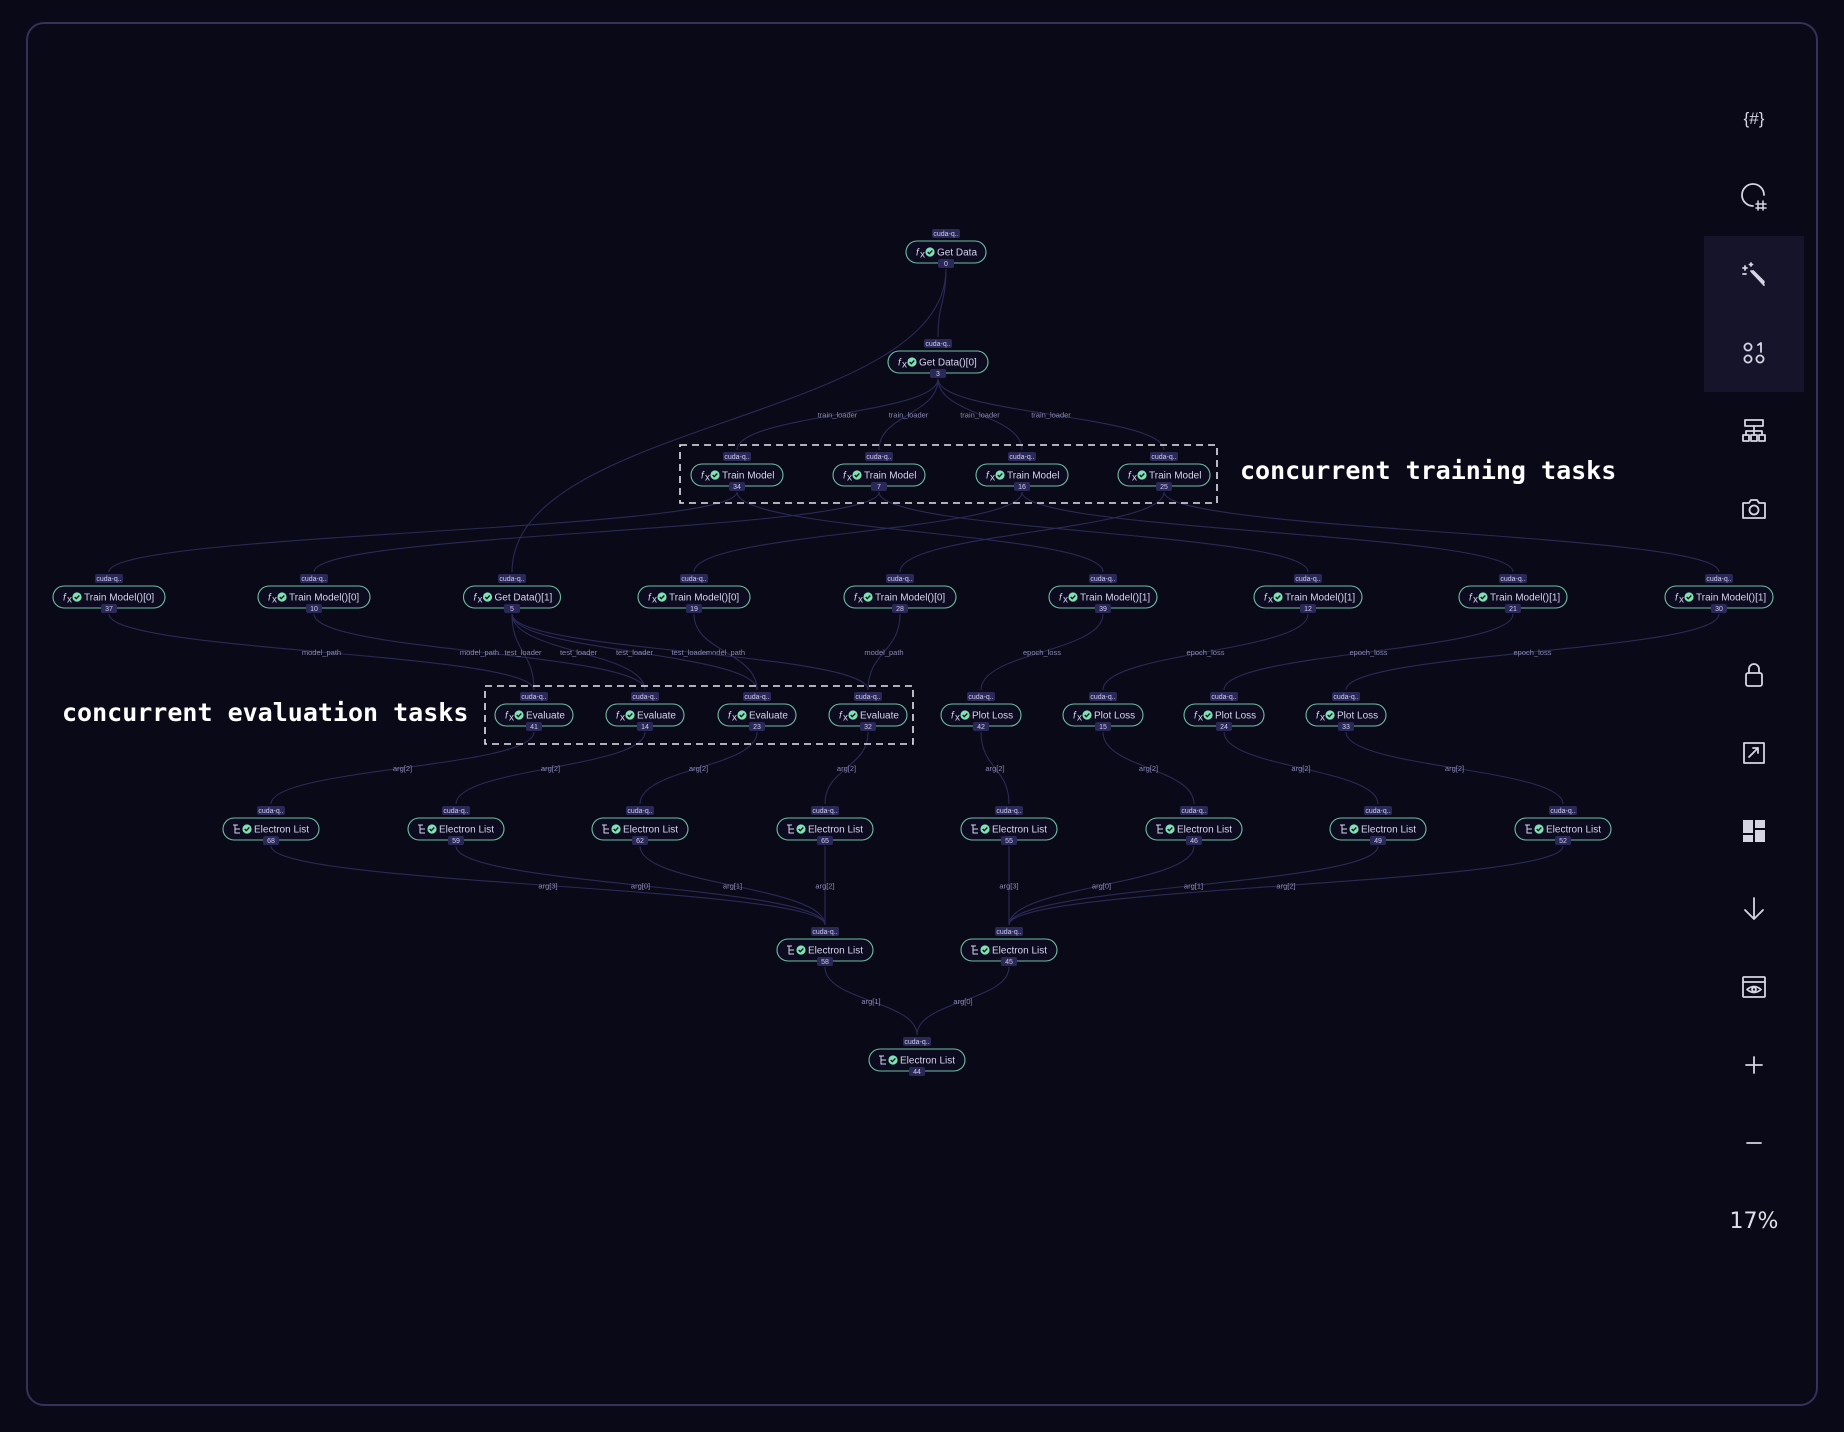 The image size is (1844, 1432). Describe the element at coordinates (109, 593) in the screenshot. I see `graph-node: cuda-q..f x Train Model()[0]37` at that location.